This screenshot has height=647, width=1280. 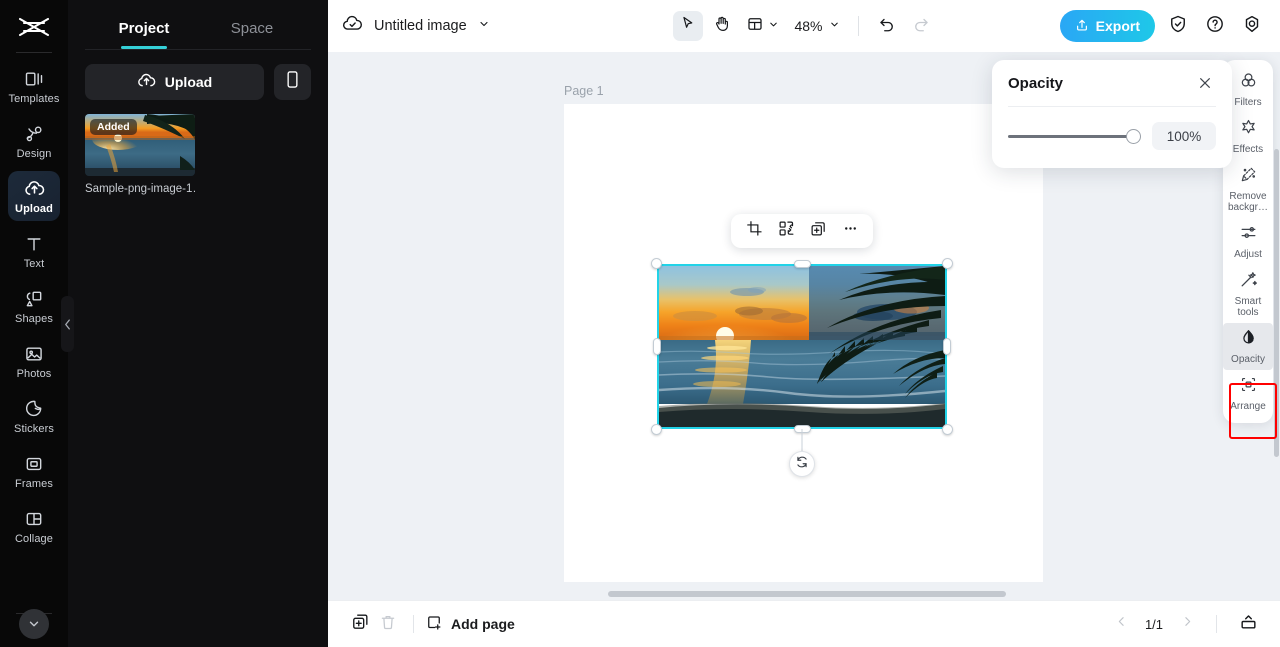 I want to click on tool-arrange: Arrange, so click(x=1248, y=393).